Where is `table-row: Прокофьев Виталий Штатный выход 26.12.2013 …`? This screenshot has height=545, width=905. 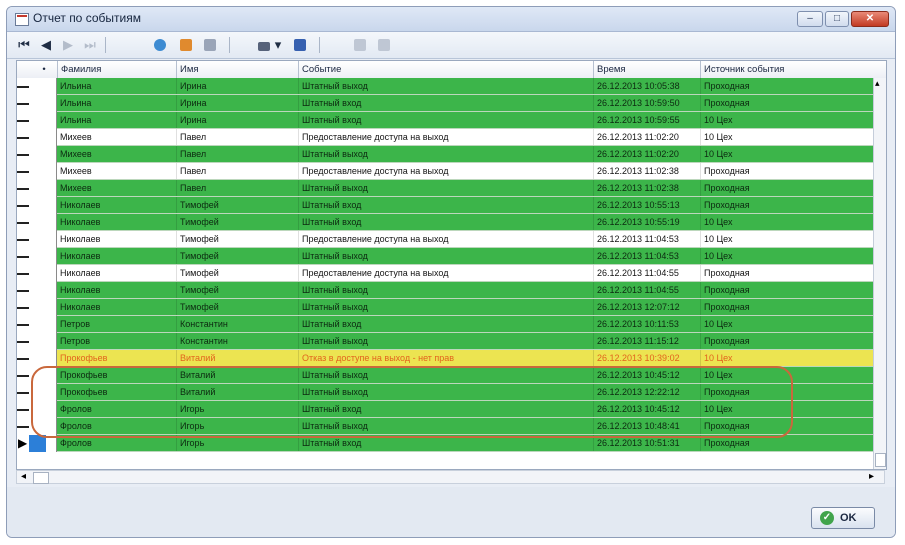
table-row: Прокофьев Виталий Штатный выход 26.12.2013 … is located at coordinates (451, 392).